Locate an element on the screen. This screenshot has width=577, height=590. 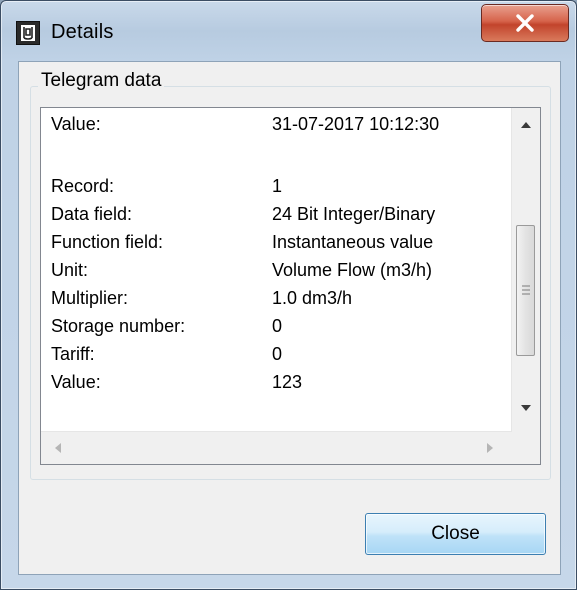
list-item: Record: 1 is located at coordinates (281, 189).